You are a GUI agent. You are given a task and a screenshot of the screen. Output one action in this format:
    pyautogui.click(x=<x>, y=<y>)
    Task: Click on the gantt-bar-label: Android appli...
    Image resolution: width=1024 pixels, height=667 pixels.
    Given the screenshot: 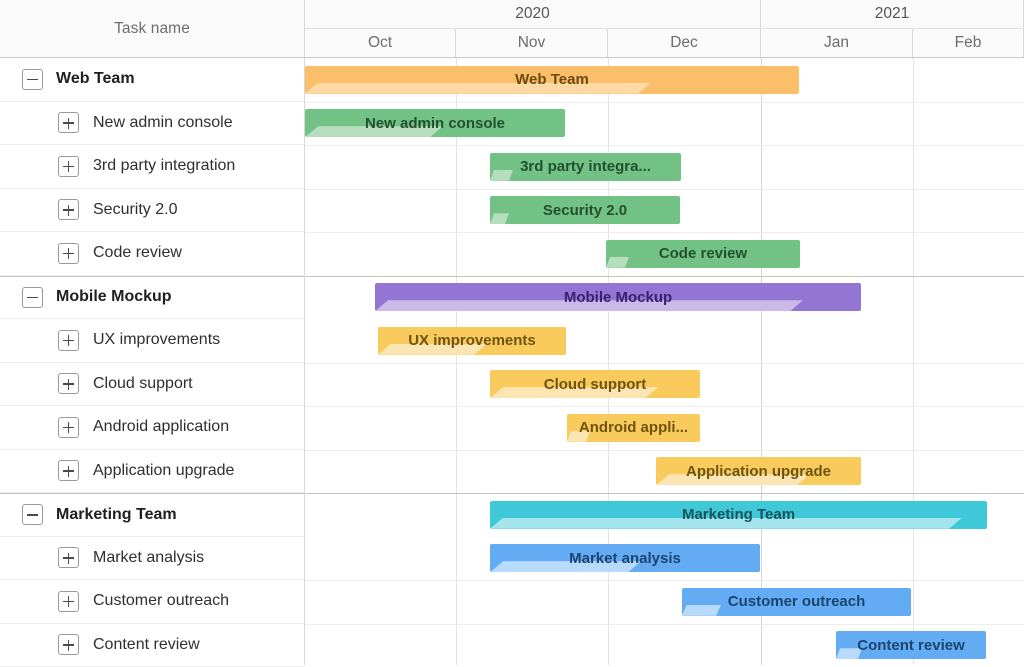 What is the action you would take?
    pyautogui.click(x=633, y=427)
    